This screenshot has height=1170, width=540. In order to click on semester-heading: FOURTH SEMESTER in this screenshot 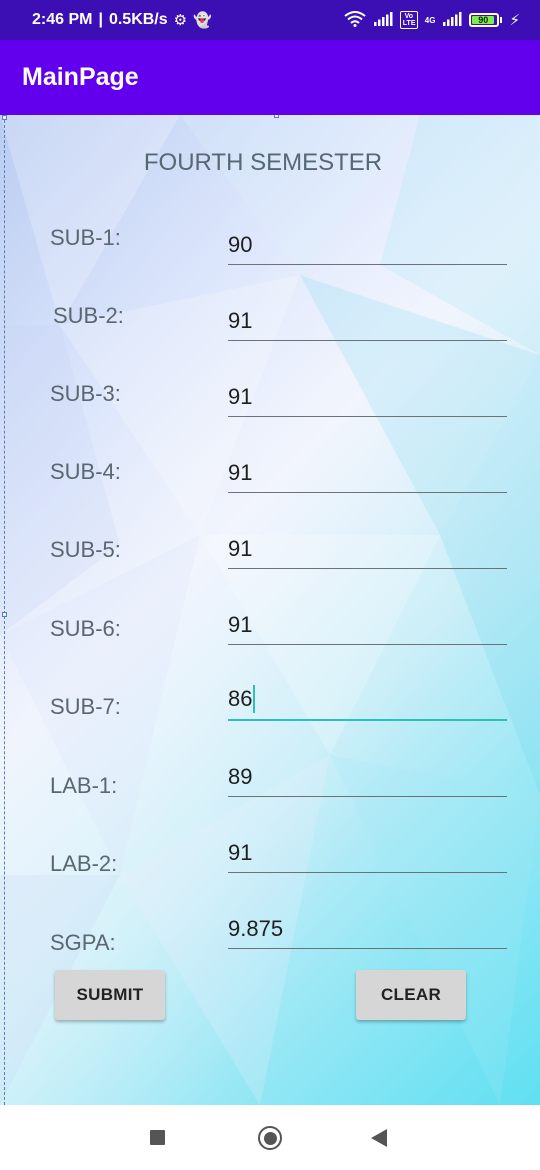, I will do `click(263, 162)`.